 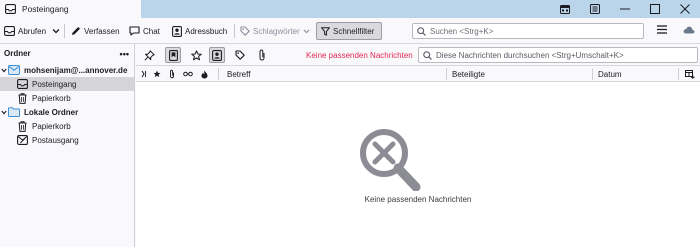 I want to click on outbox-icon, so click(x=22, y=140).